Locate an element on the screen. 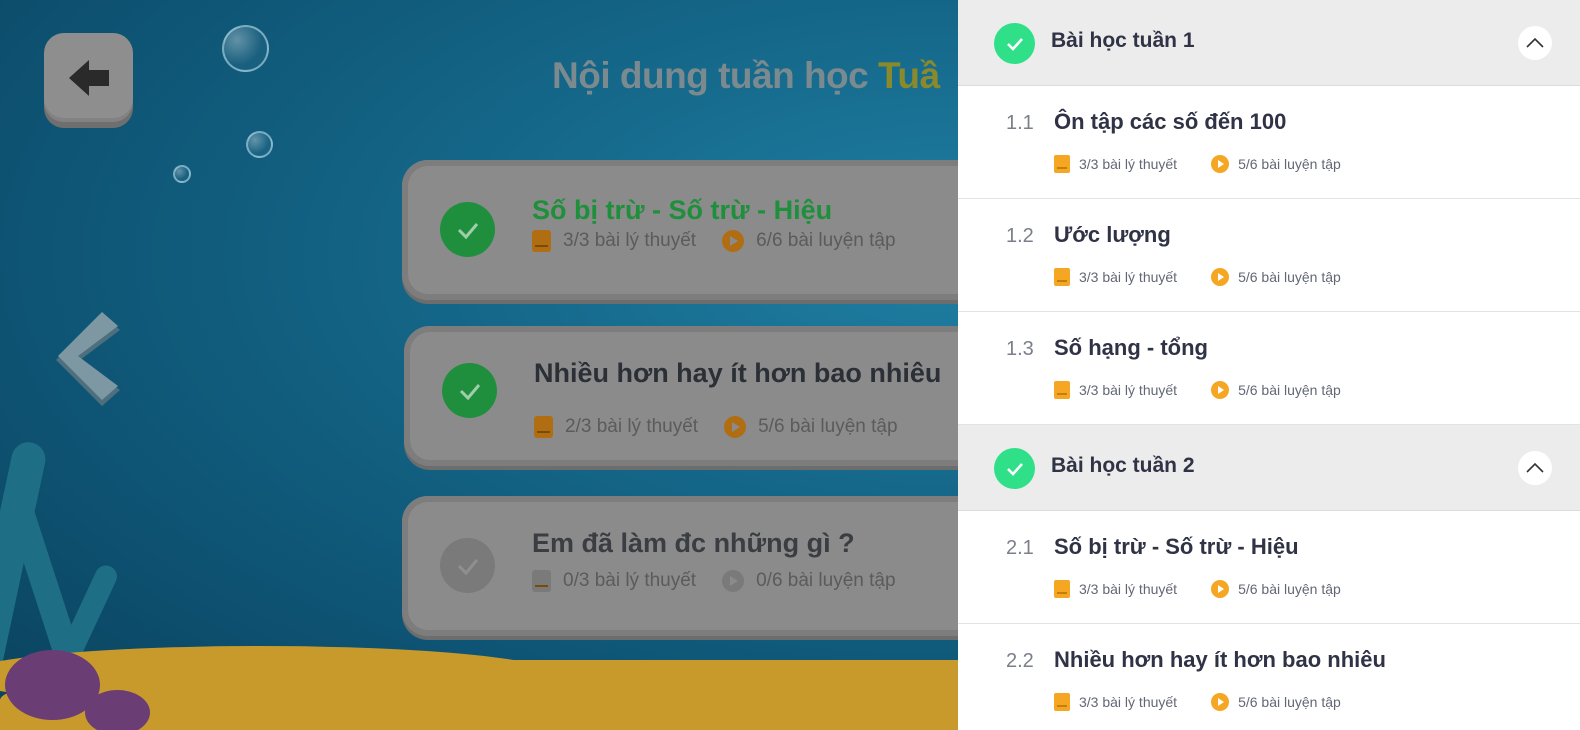 This screenshot has width=1580, height=730. chevron-left-icon is located at coordinates (87, 360).